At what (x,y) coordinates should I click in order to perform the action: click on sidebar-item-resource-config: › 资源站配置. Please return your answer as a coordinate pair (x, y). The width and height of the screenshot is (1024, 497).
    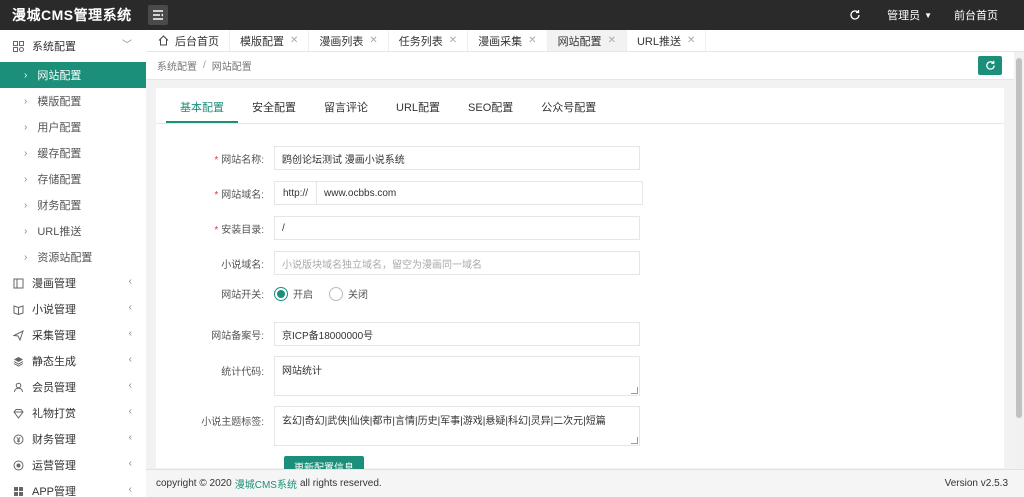
    Looking at the image, I should click on (73, 257).